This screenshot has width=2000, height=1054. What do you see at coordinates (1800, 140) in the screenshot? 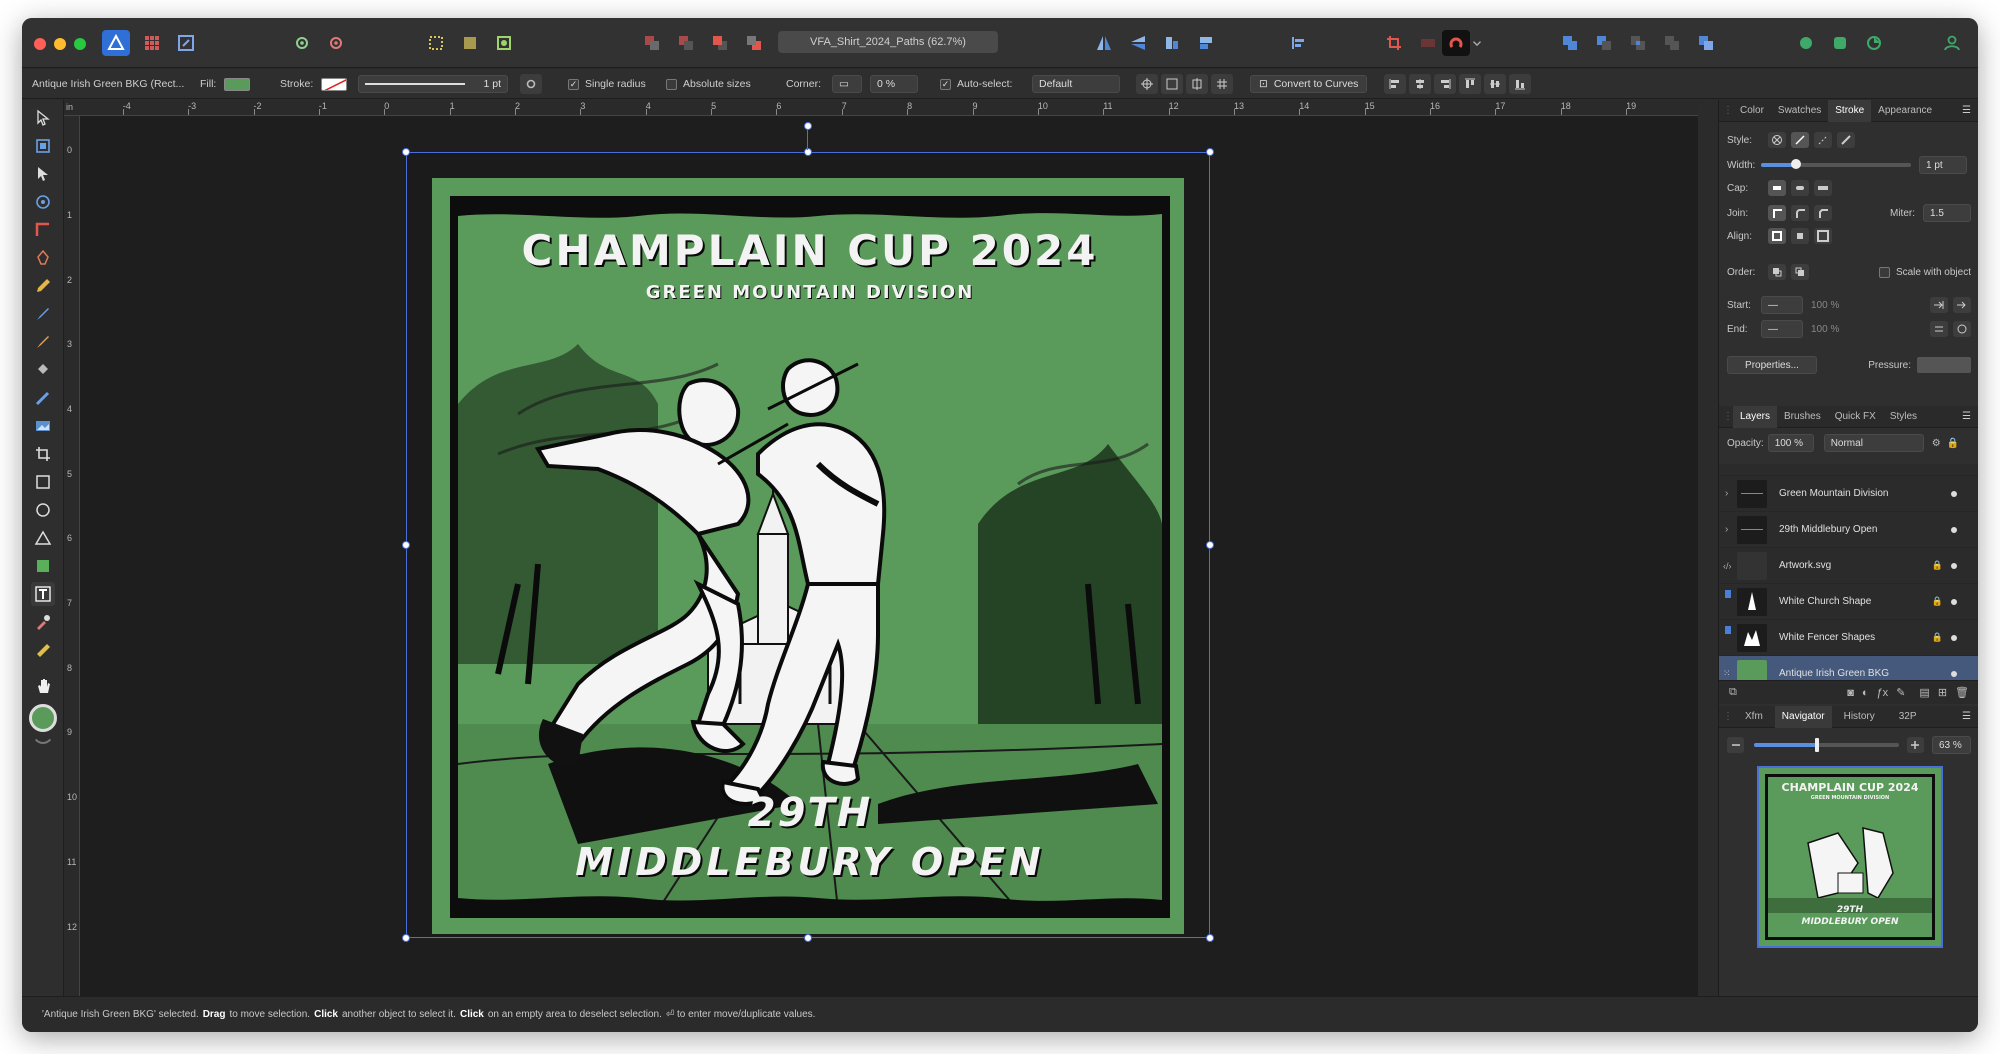
I see `solid-line-icon` at bounding box center [1800, 140].